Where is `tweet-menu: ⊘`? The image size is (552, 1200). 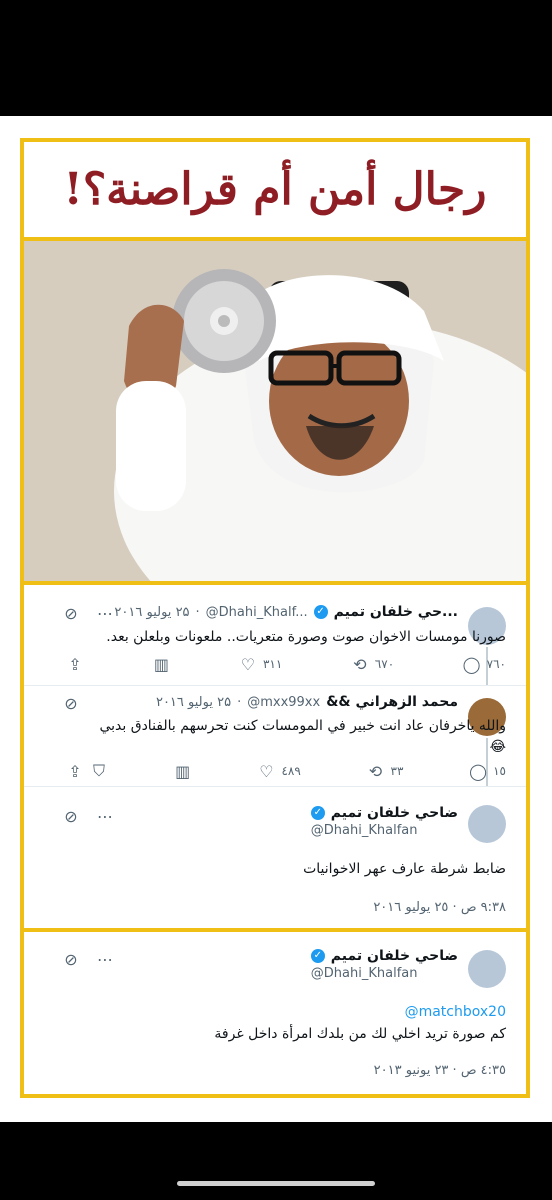
tweet-menu: ⊘ is located at coordinates (71, 703).